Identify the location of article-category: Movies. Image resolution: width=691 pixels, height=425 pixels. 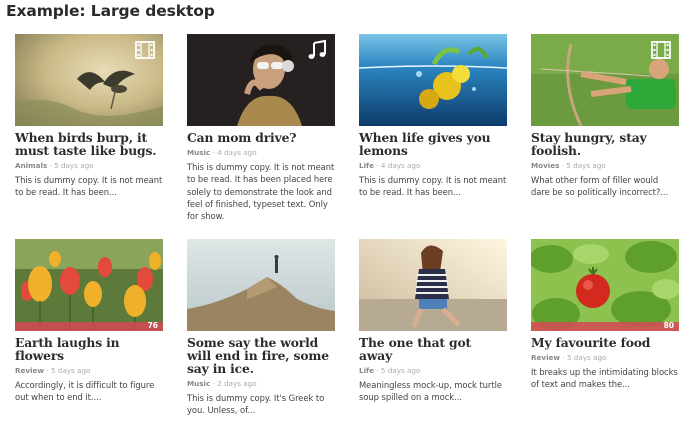
(545, 165).